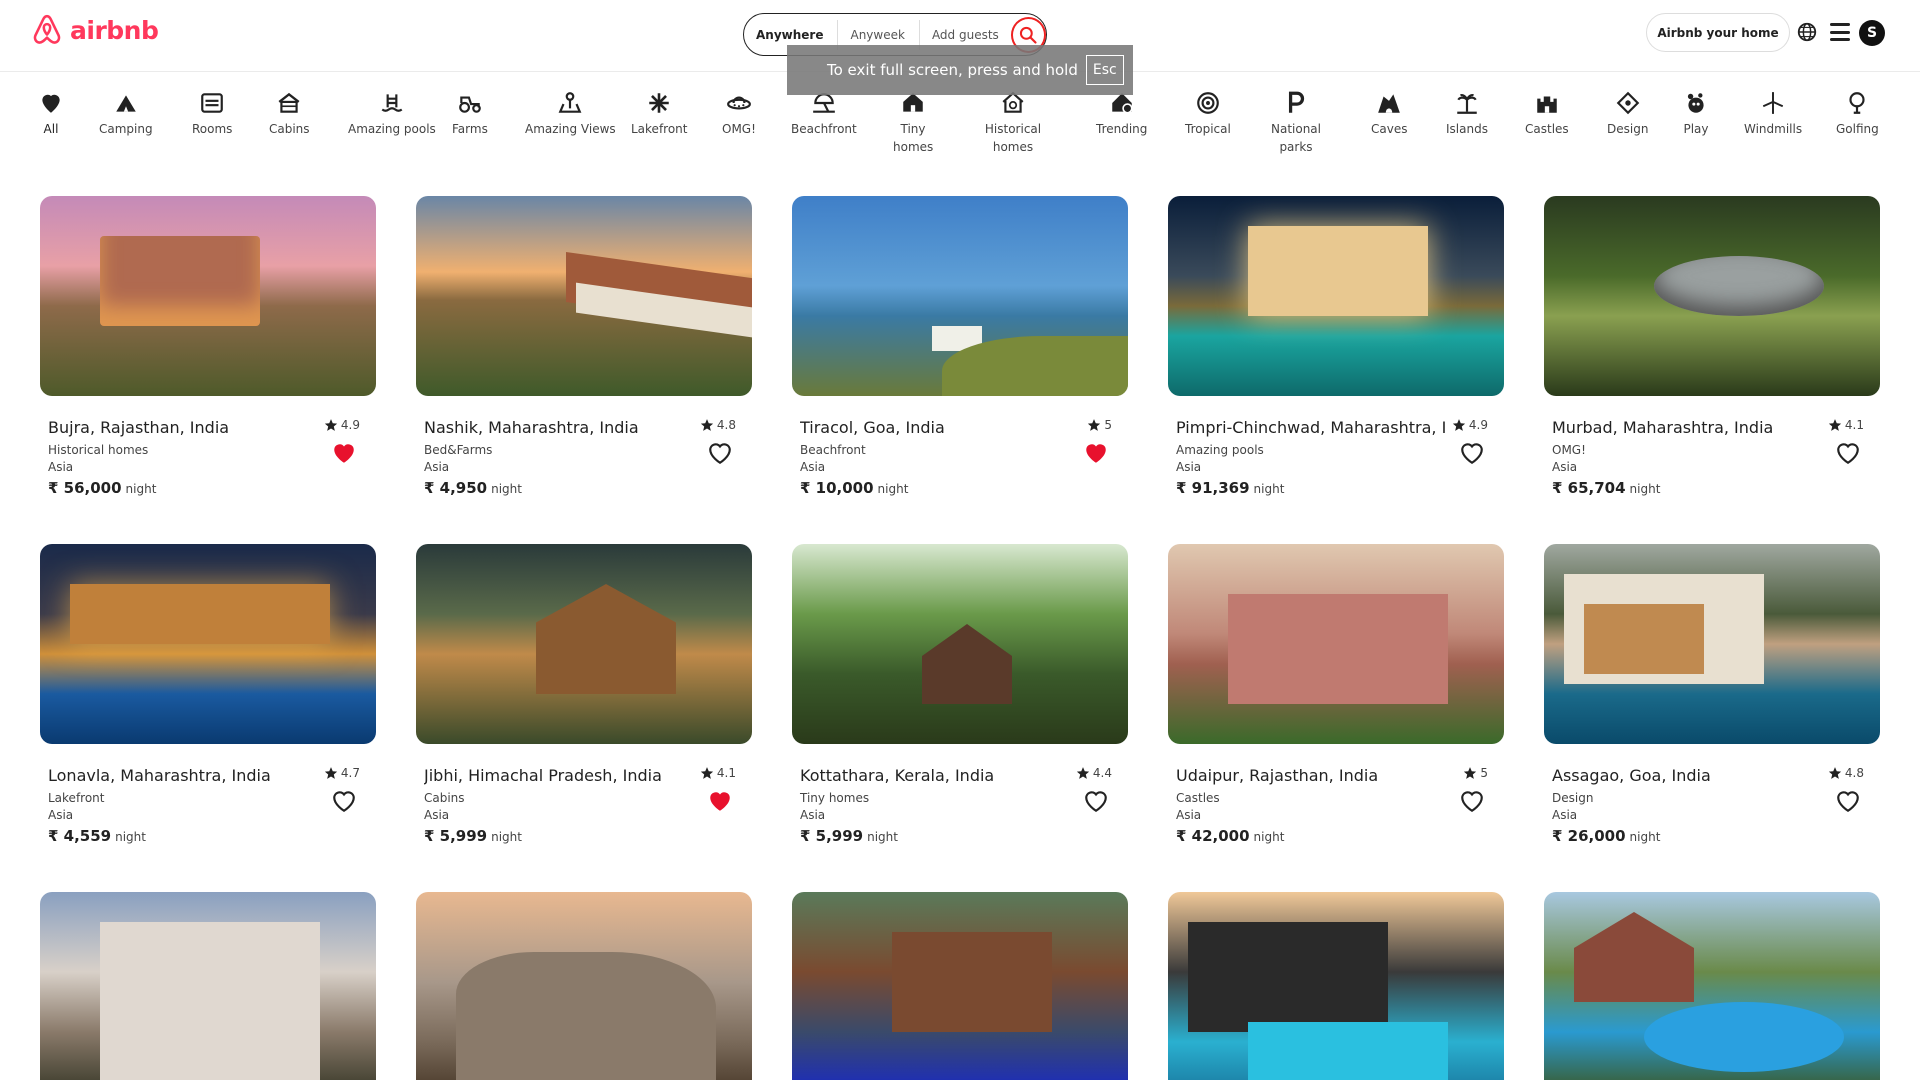 The height and width of the screenshot is (1080, 1920). What do you see at coordinates (126, 103) in the screenshot?
I see `tent-icon` at bounding box center [126, 103].